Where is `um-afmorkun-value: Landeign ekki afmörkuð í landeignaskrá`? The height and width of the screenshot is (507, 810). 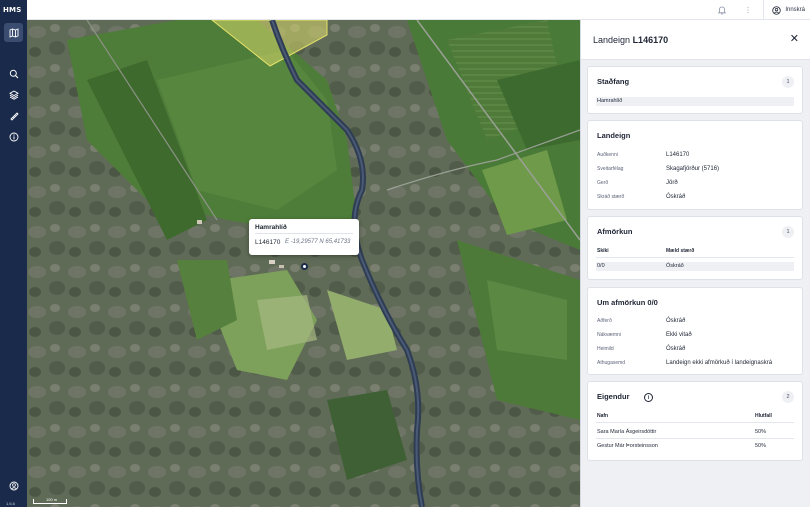 um-afmorkun-value: Landeign ekki afmörkuð í landeignaskrá is located at coordinates (719, 363).